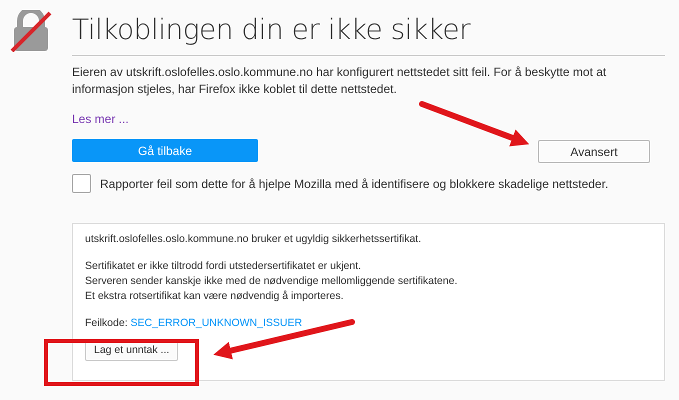 The width and height of the screenshot is (679, 400). Describe the element at coordinates (368, 32) in the screenshot. I see `page-title: Tilkoblingen din er ikke sikker` at that location.